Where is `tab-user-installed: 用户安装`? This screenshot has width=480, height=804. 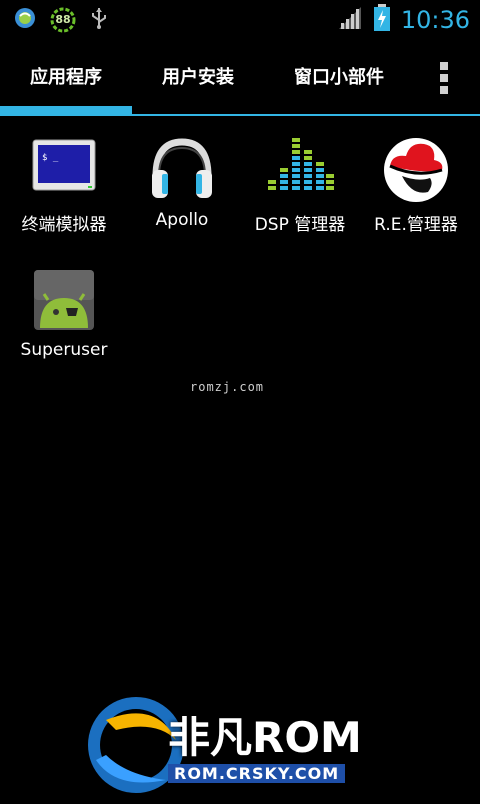
tab-user-installed: 用户安装 is located at coordinates (198, 76).